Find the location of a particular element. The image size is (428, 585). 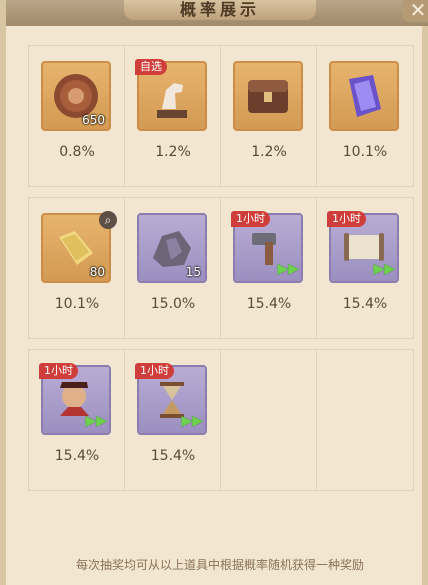

item-count: 15 is located at coordinates (193, 272).